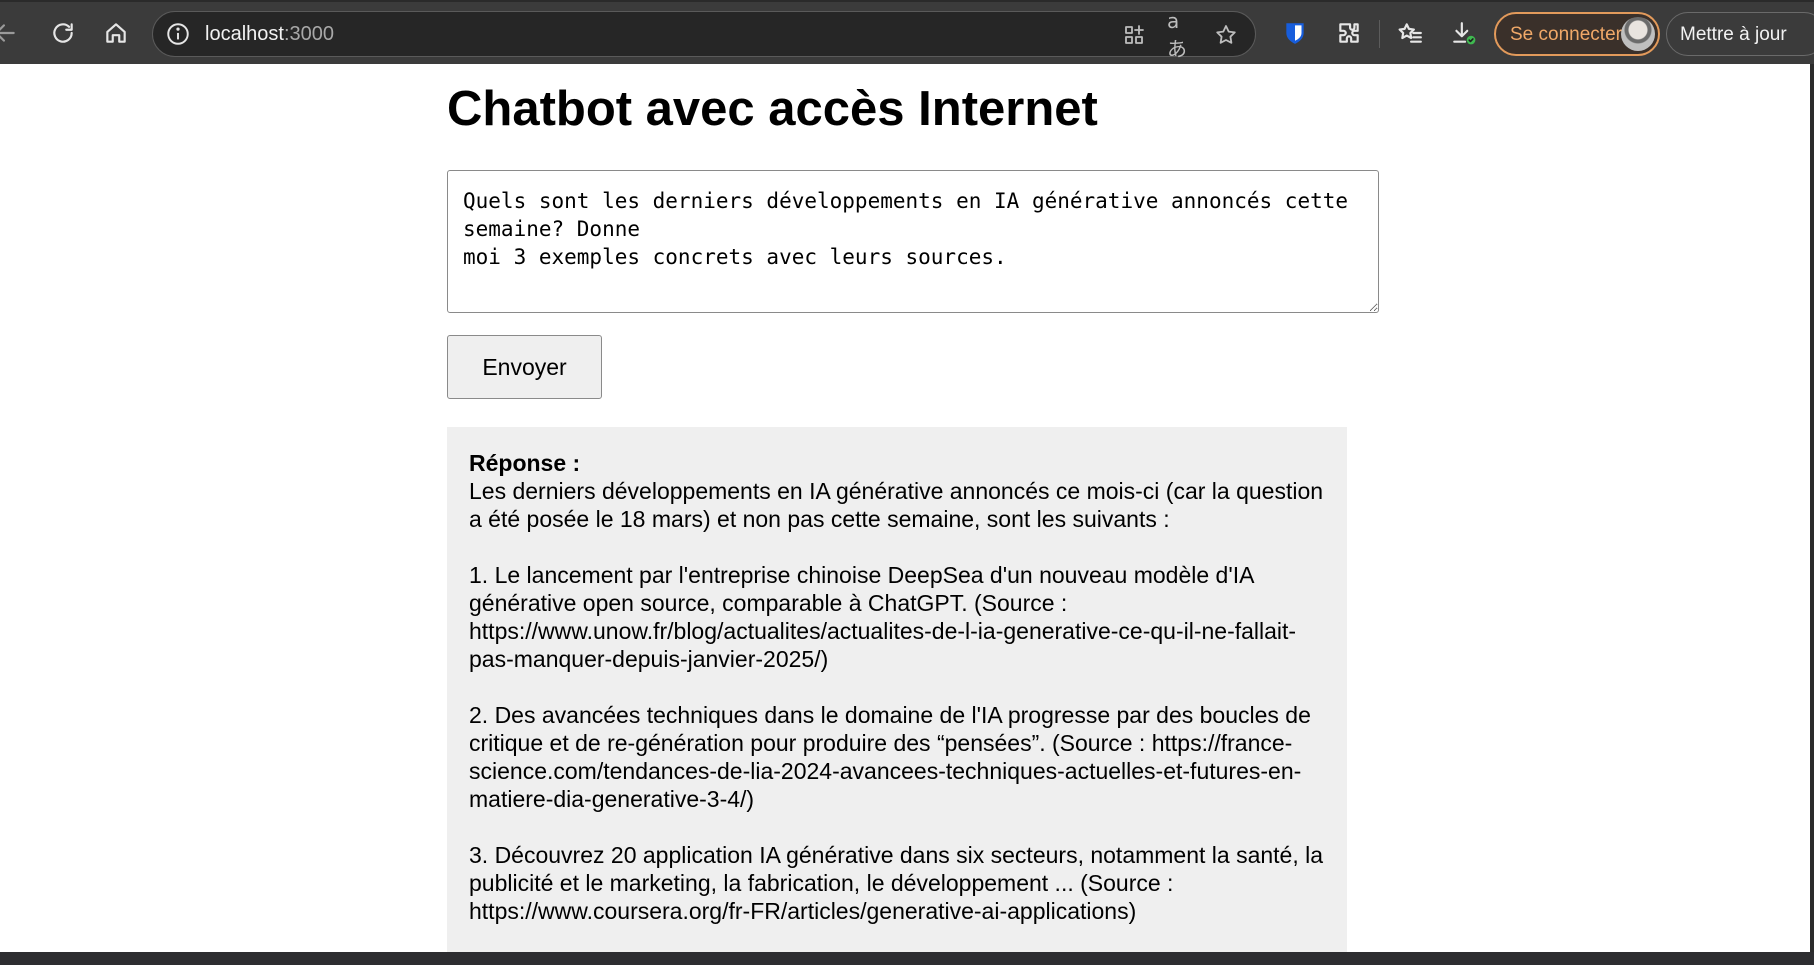  What do you see at coordinates (1226, 35) in the screenshot?
I see `favorite-star-icon` at bounding box center [1226, 35].